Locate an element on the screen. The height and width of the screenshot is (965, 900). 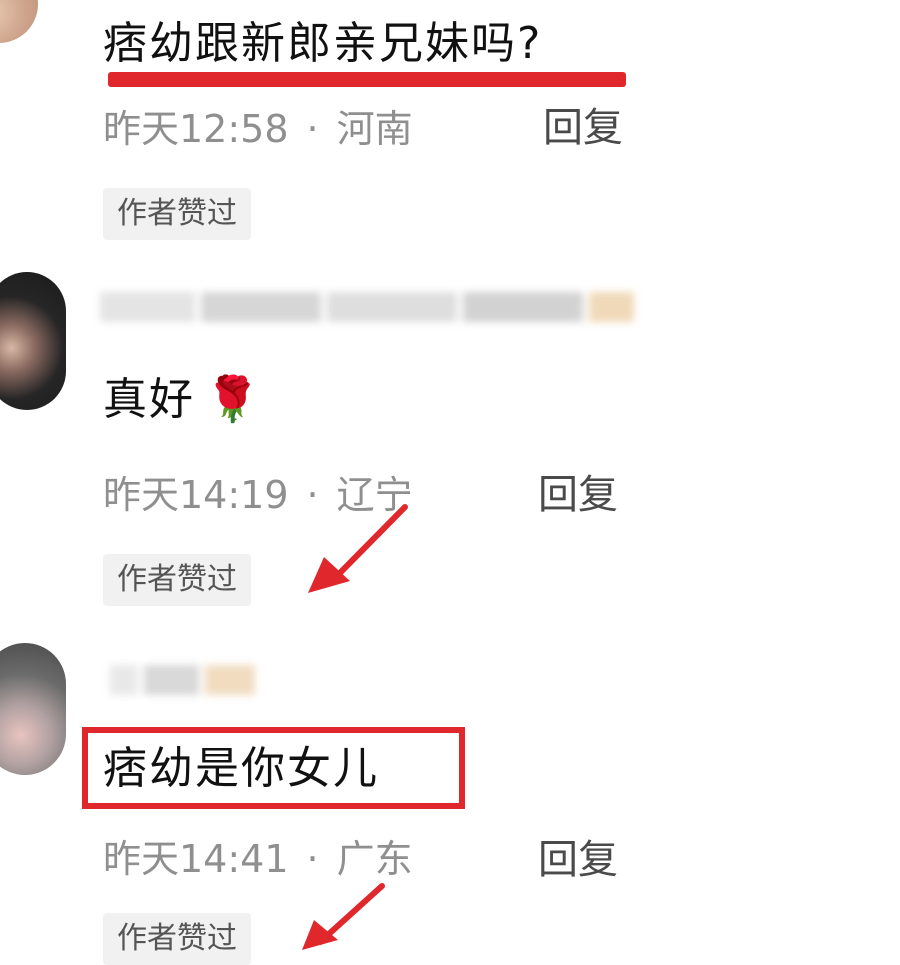
red-underline-annotation is located at coordinates (367, 79).